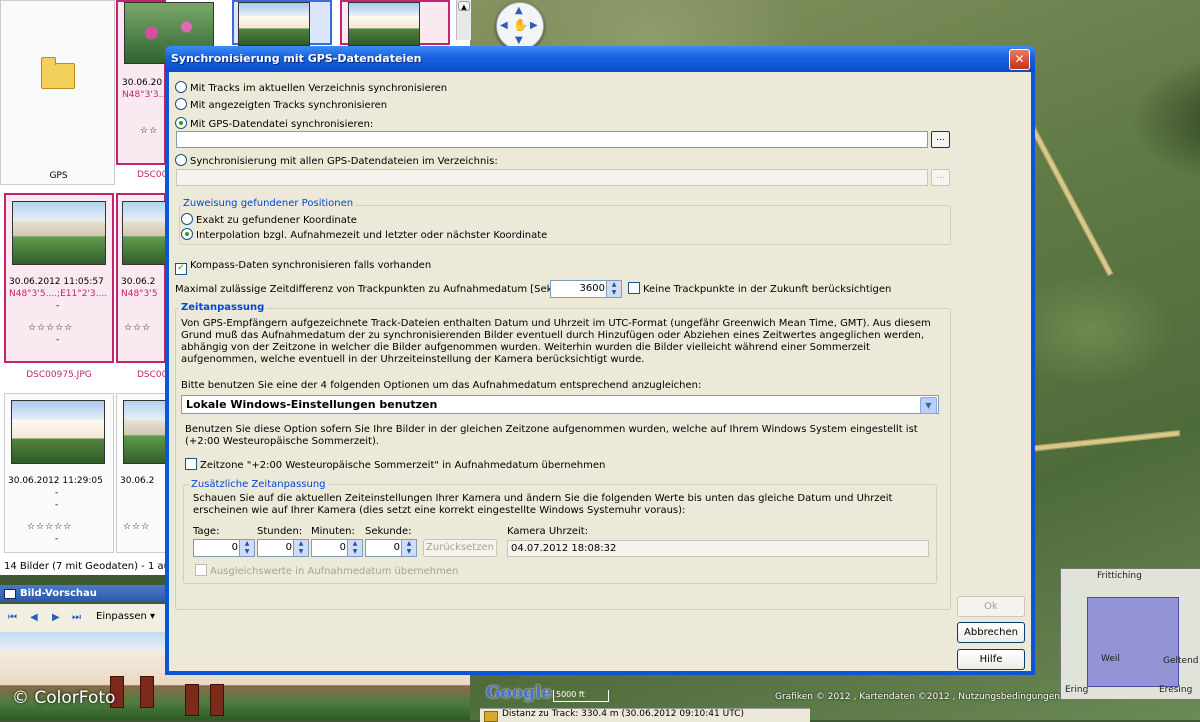 The image size is (1200, 722). Describe the element at coordinates (206, 531) in the screenshot. I see `days-label: Tage:` at that location.